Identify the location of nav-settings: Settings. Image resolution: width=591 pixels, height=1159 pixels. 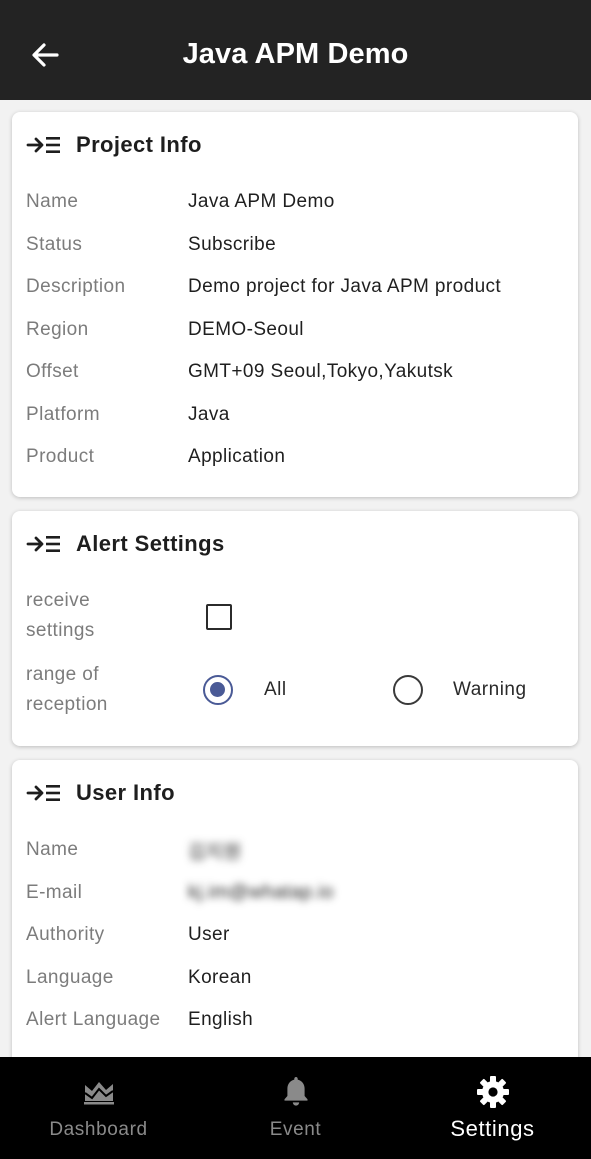
(492, 1108).